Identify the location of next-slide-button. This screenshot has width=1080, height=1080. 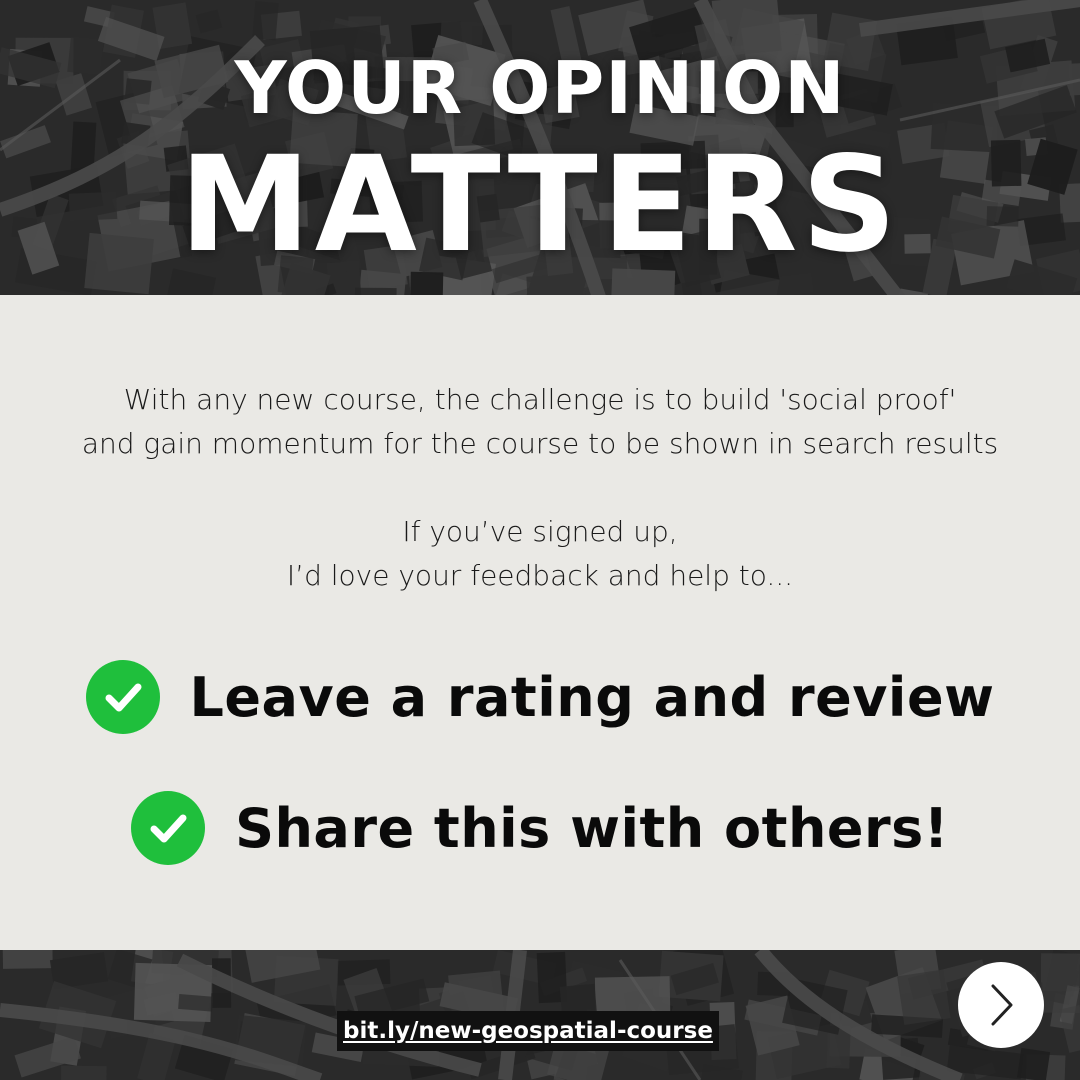
(1001, 1005).